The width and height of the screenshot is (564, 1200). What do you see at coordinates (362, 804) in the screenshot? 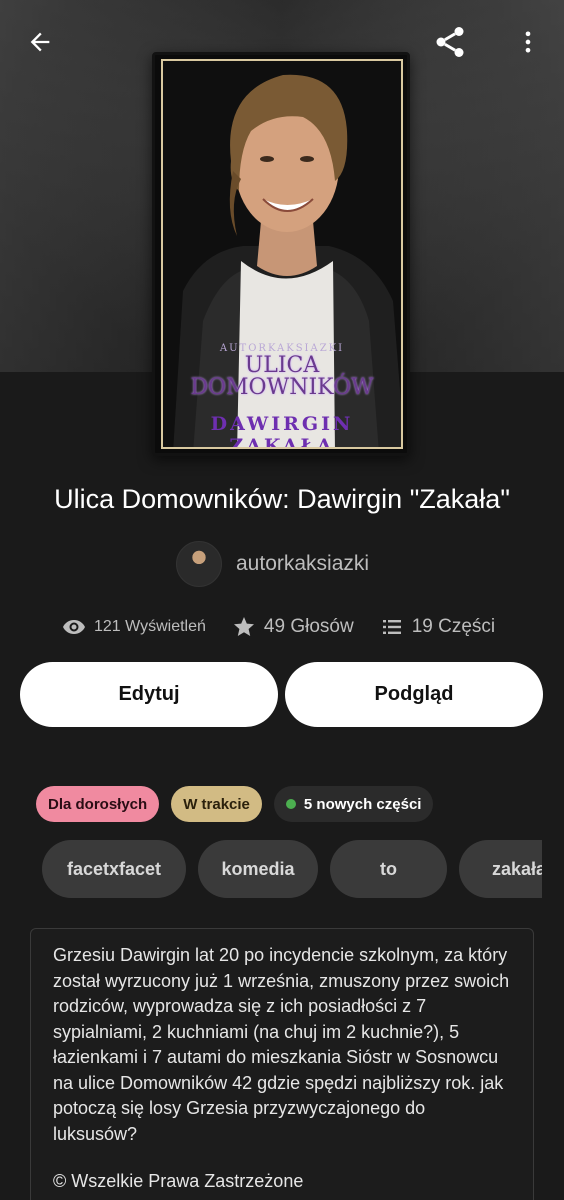
I see `new-parts-label: 5 nowych części` at bounding box center [362, 804].